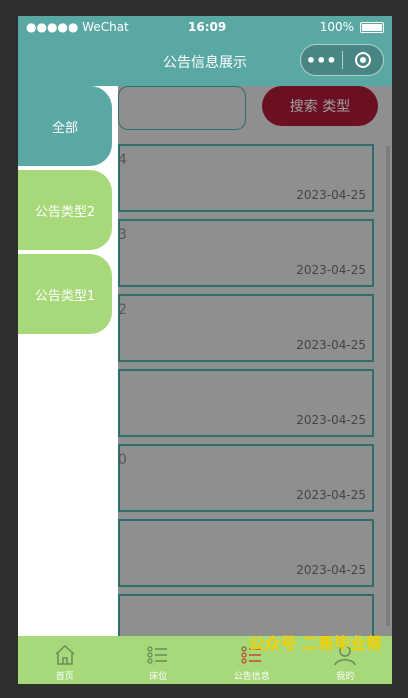  I want to click on drawer-item-type2: 公告类型2, so click(65, 210).